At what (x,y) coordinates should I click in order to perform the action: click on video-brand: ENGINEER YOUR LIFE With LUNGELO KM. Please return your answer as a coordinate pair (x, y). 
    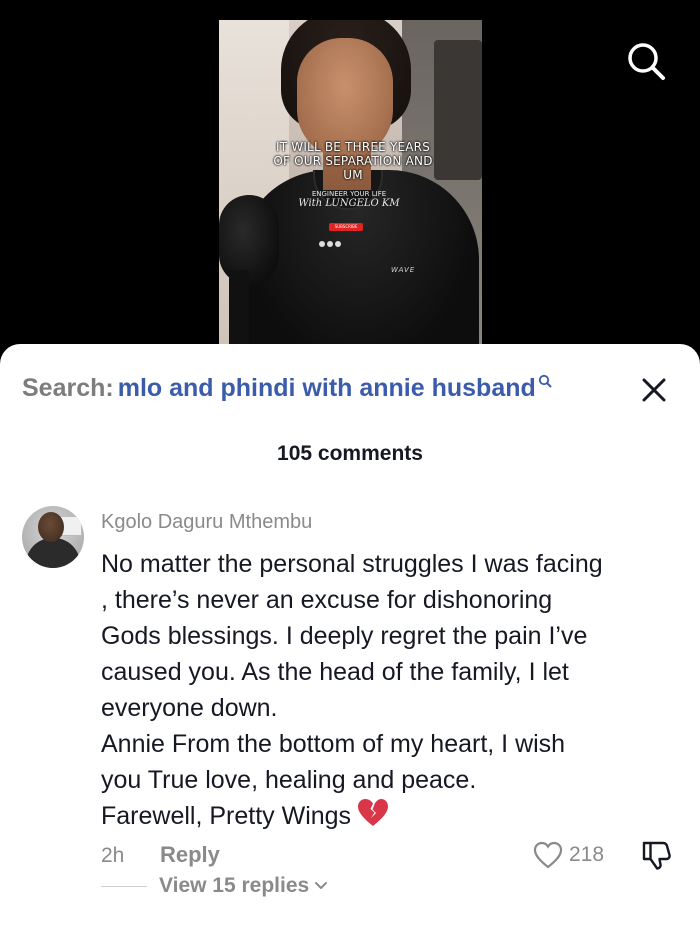
    Looking at the image, I should click on (349, 199).